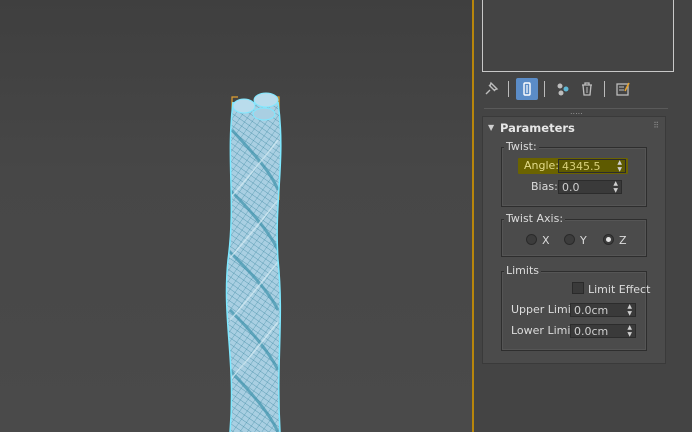 The image size is (692, 432). What do you see at coordinates (542, 165) in the screenshot?
I see `angle-label: Angle:` at bounding box center [542, 165].